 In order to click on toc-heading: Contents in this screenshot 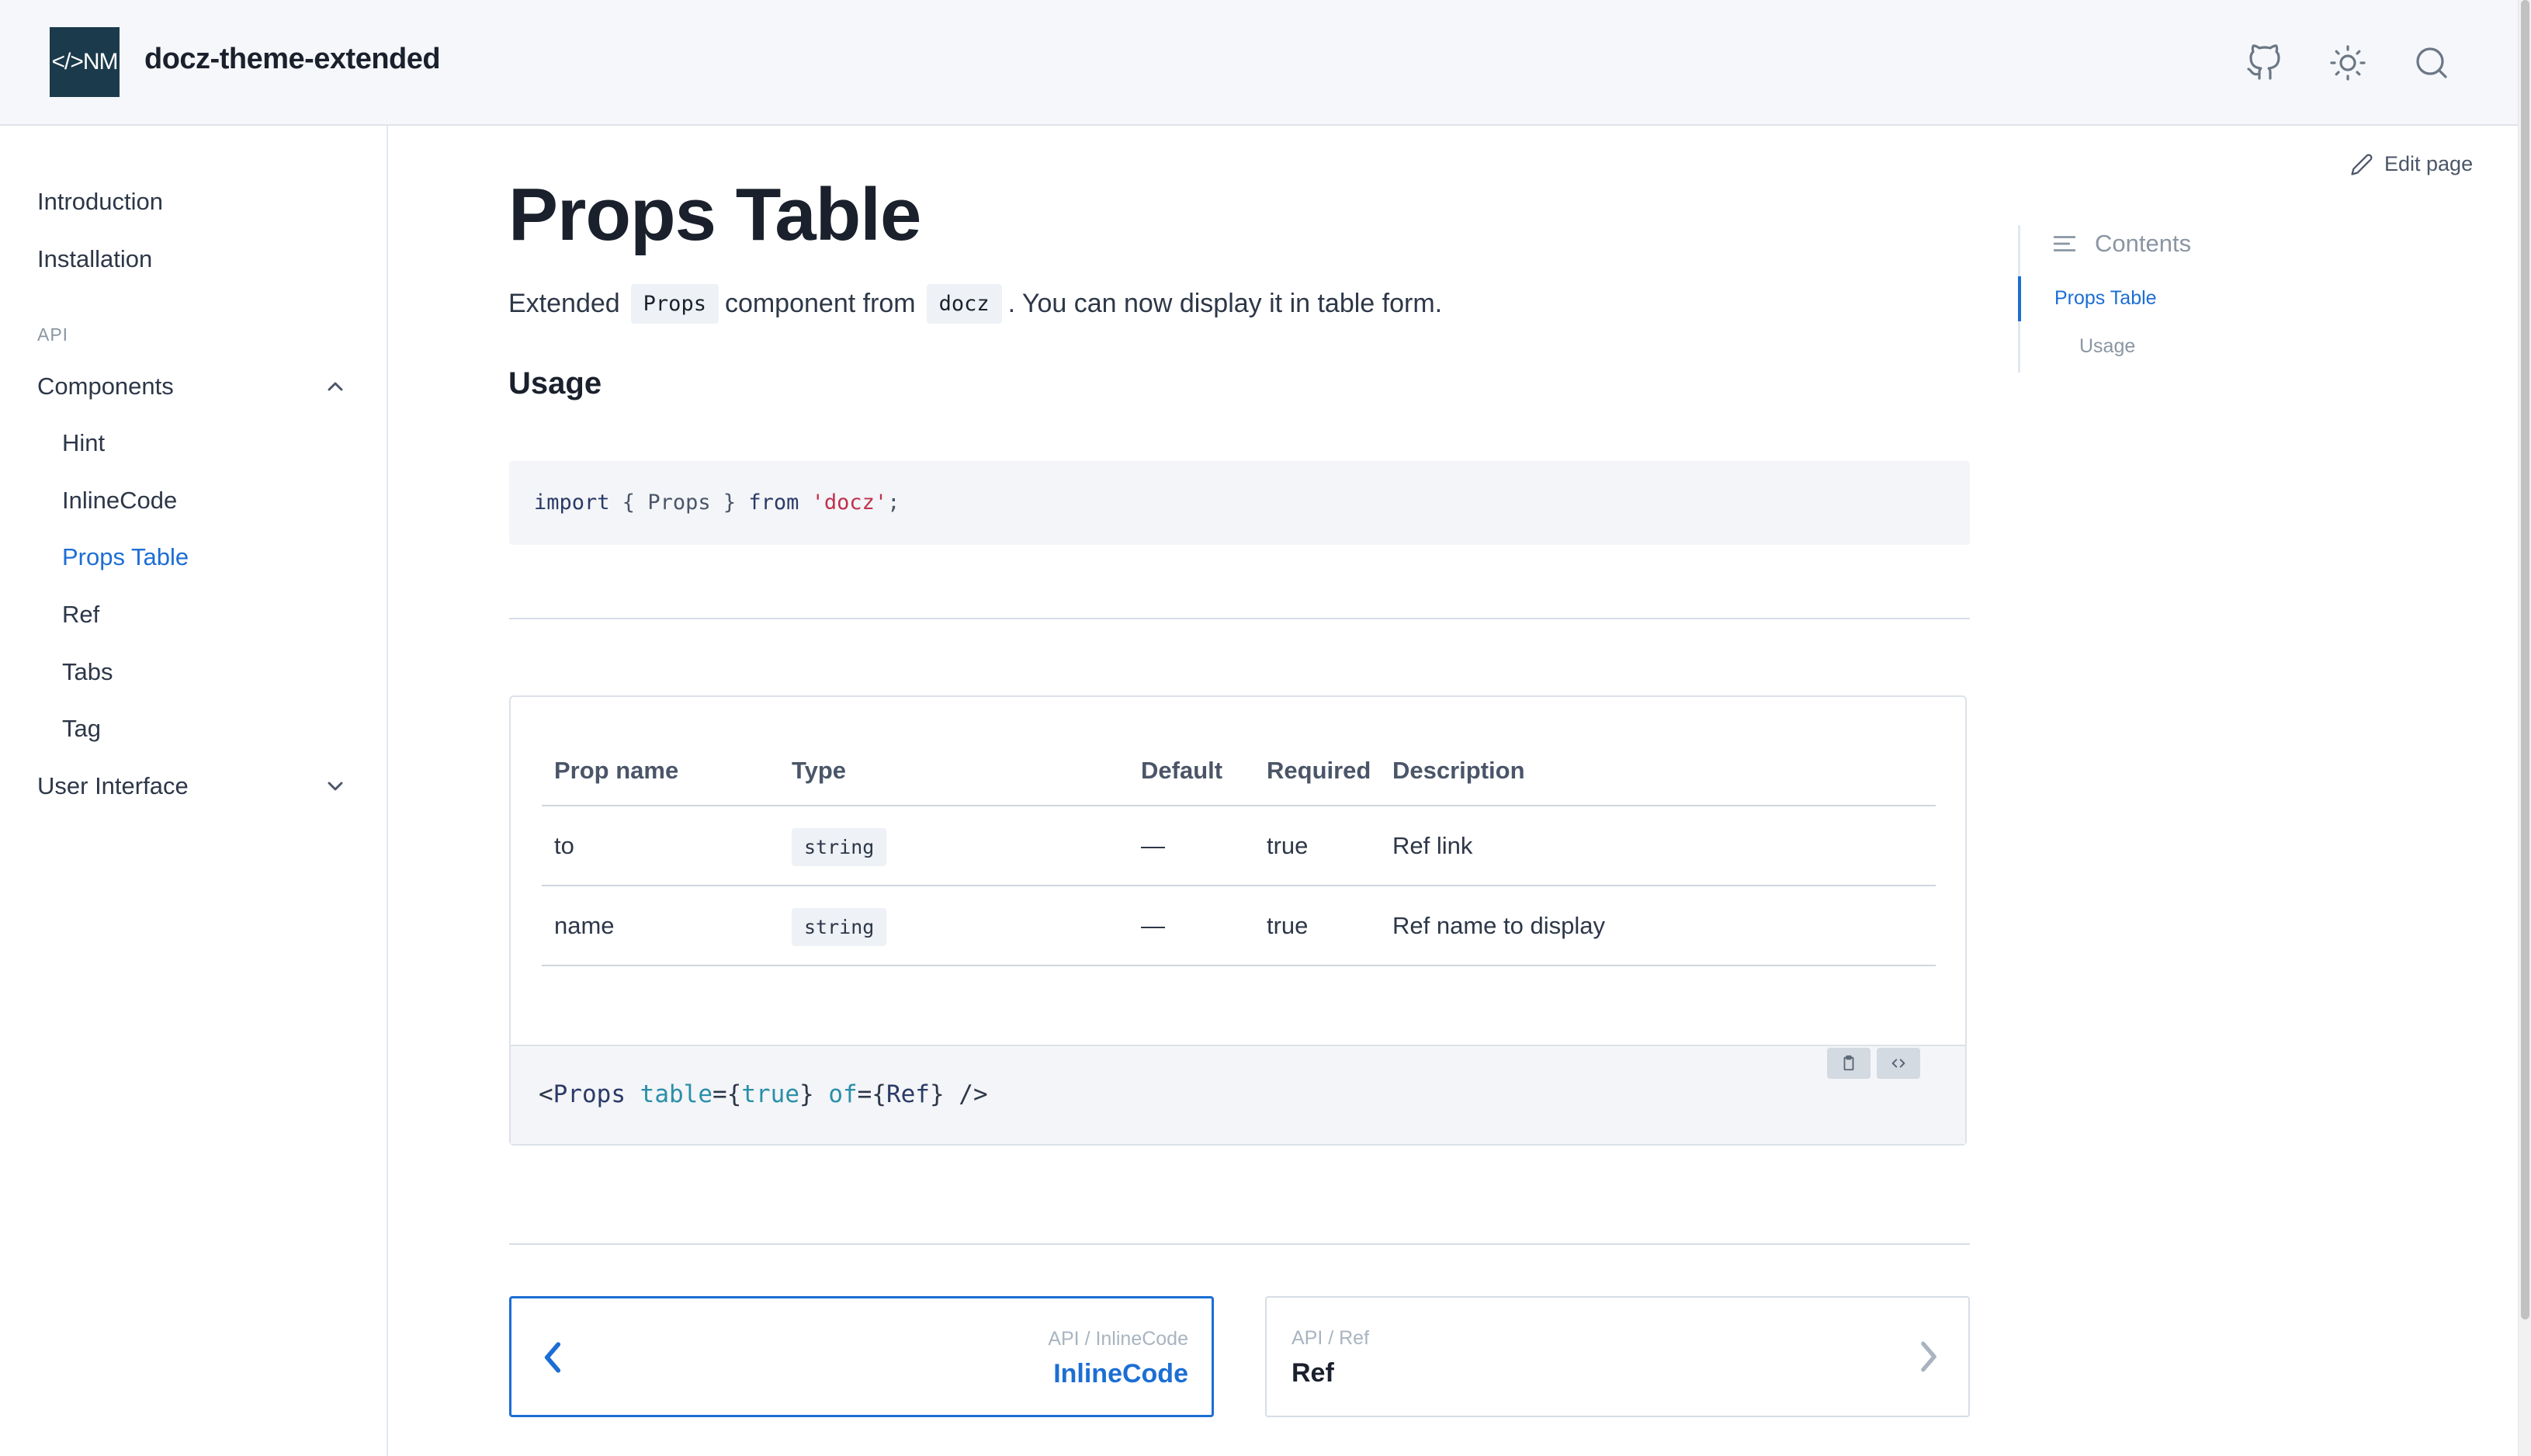, I will do `click(2121, 244)`.